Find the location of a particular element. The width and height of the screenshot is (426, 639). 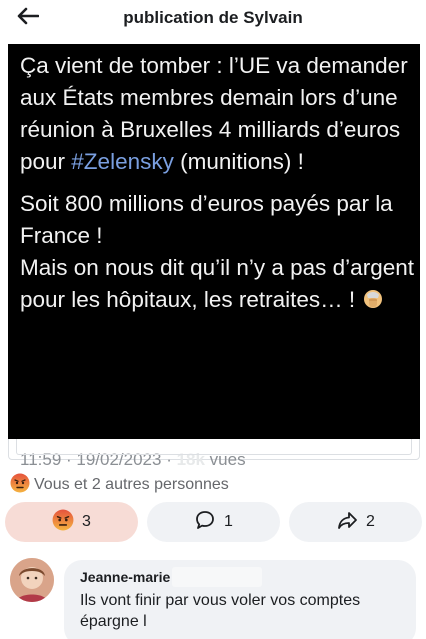

page-title: publication de Sylvain is located at coordinates (213, 17).